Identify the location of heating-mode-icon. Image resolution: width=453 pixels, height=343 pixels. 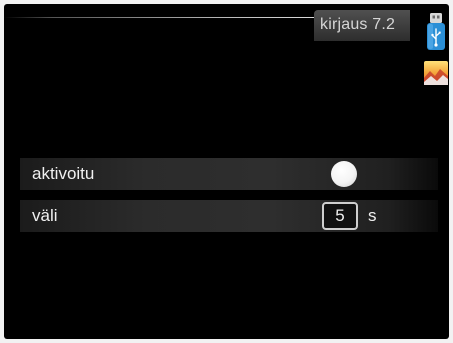
(436, 73).